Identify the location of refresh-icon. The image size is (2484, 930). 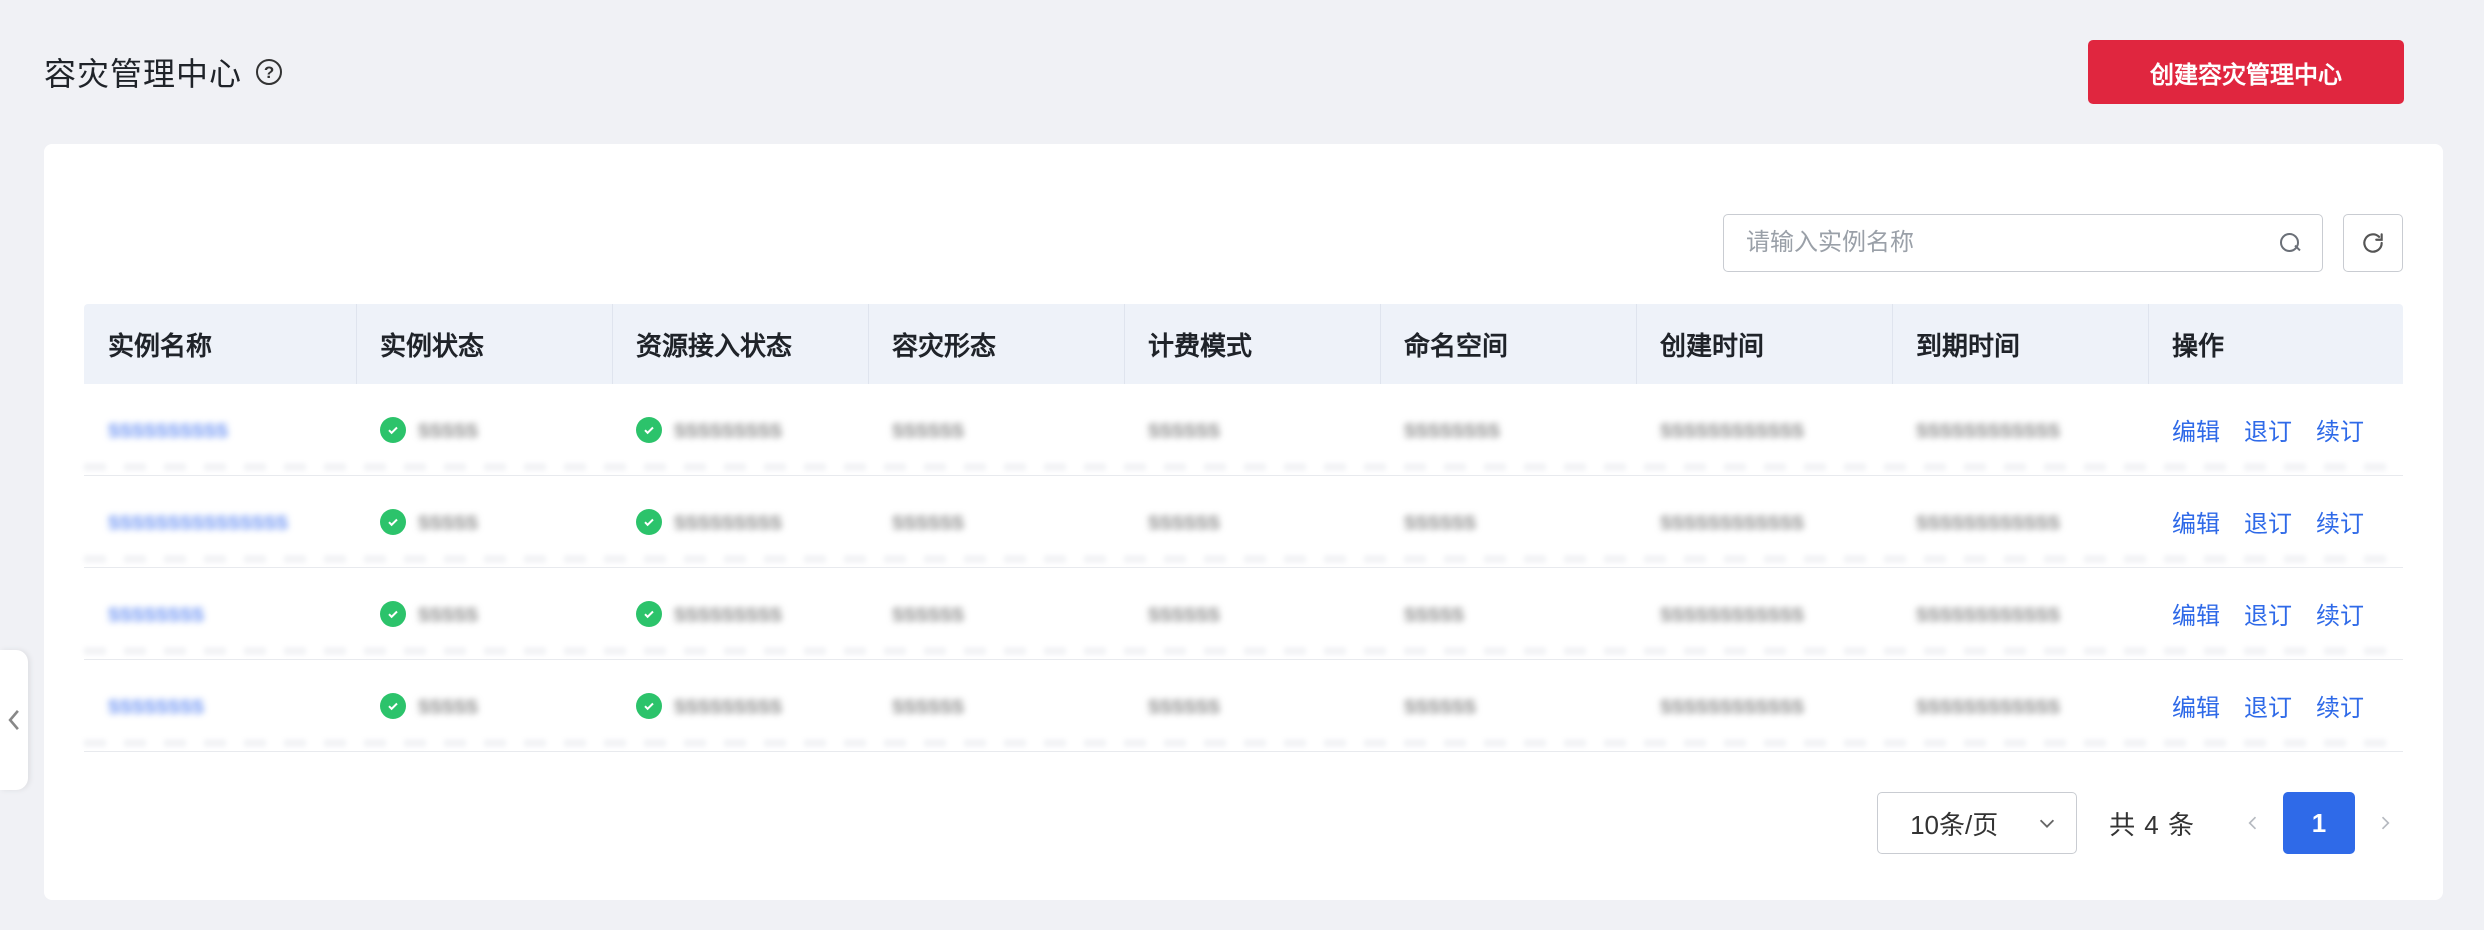
(2373, 243).